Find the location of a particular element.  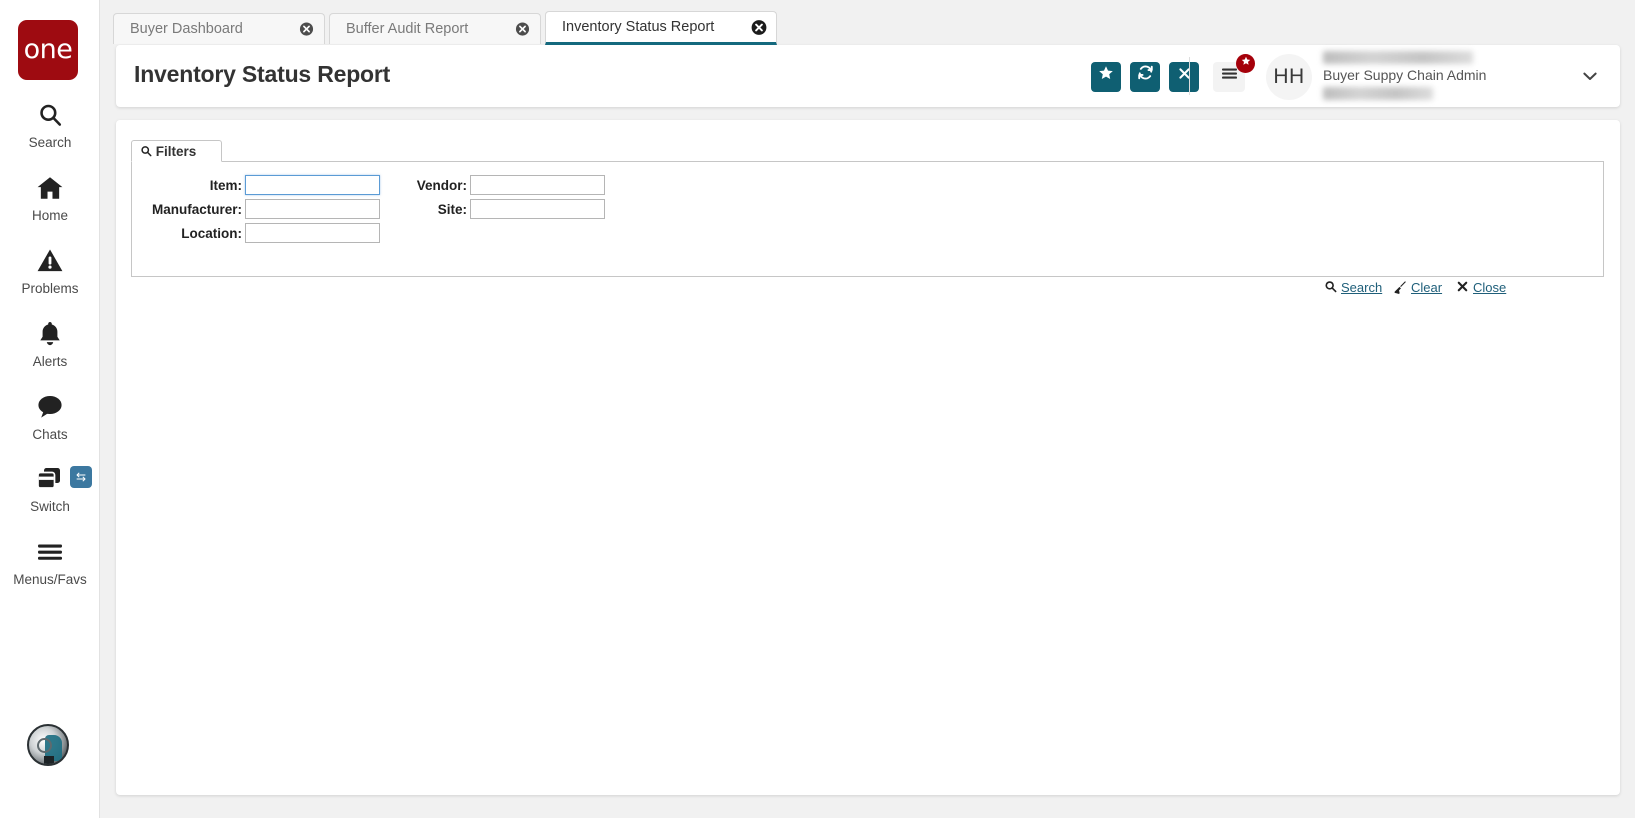

ai-assistant-avatar is located at coordinates (48, 745).